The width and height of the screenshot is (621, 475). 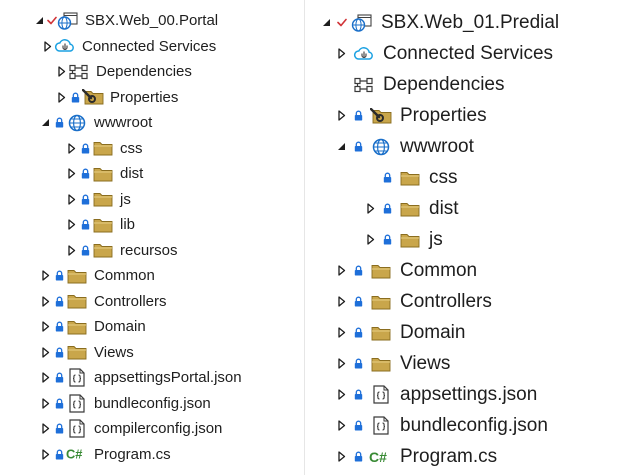 I want to click on tree-item-label: Program.cs, so click(x=449, y=456).